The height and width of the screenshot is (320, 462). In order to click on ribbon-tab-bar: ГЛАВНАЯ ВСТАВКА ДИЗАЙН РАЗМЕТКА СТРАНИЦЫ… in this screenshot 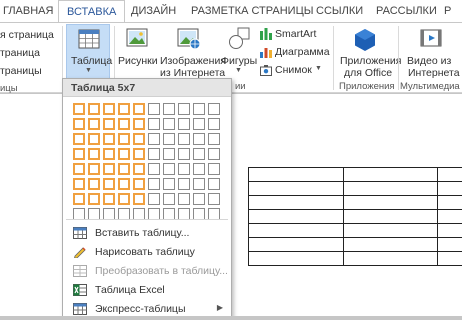, I will do `click(231, 11)`.